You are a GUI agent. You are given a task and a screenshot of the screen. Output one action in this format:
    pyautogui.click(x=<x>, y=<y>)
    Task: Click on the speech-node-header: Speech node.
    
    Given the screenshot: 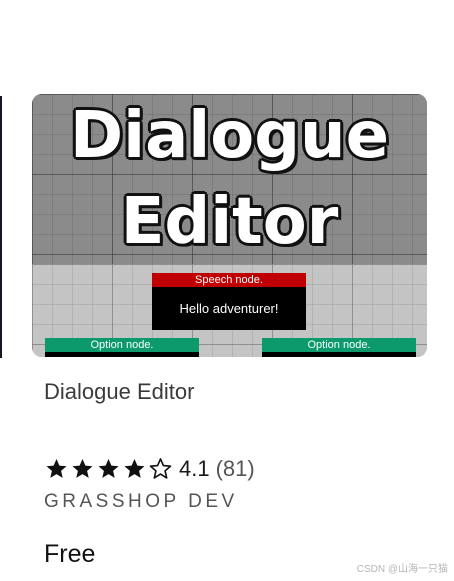 What is the action you would take?
    pyautogui.click(x=229, y=280)
    